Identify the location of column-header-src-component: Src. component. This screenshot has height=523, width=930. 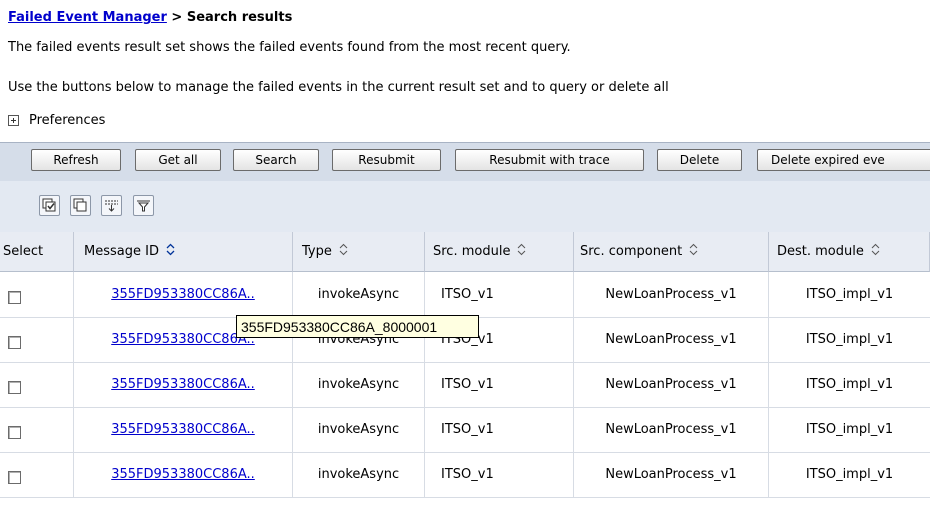
(671, 252).